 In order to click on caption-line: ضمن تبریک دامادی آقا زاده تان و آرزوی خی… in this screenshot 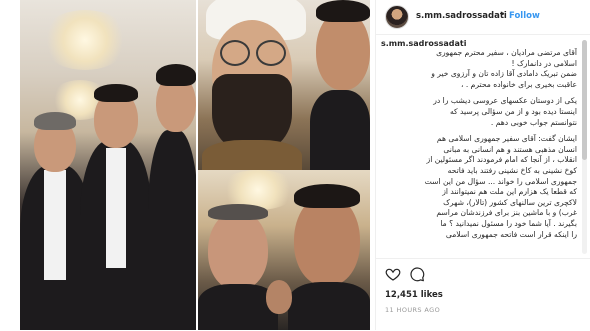, I will do `click(504, 74)`.